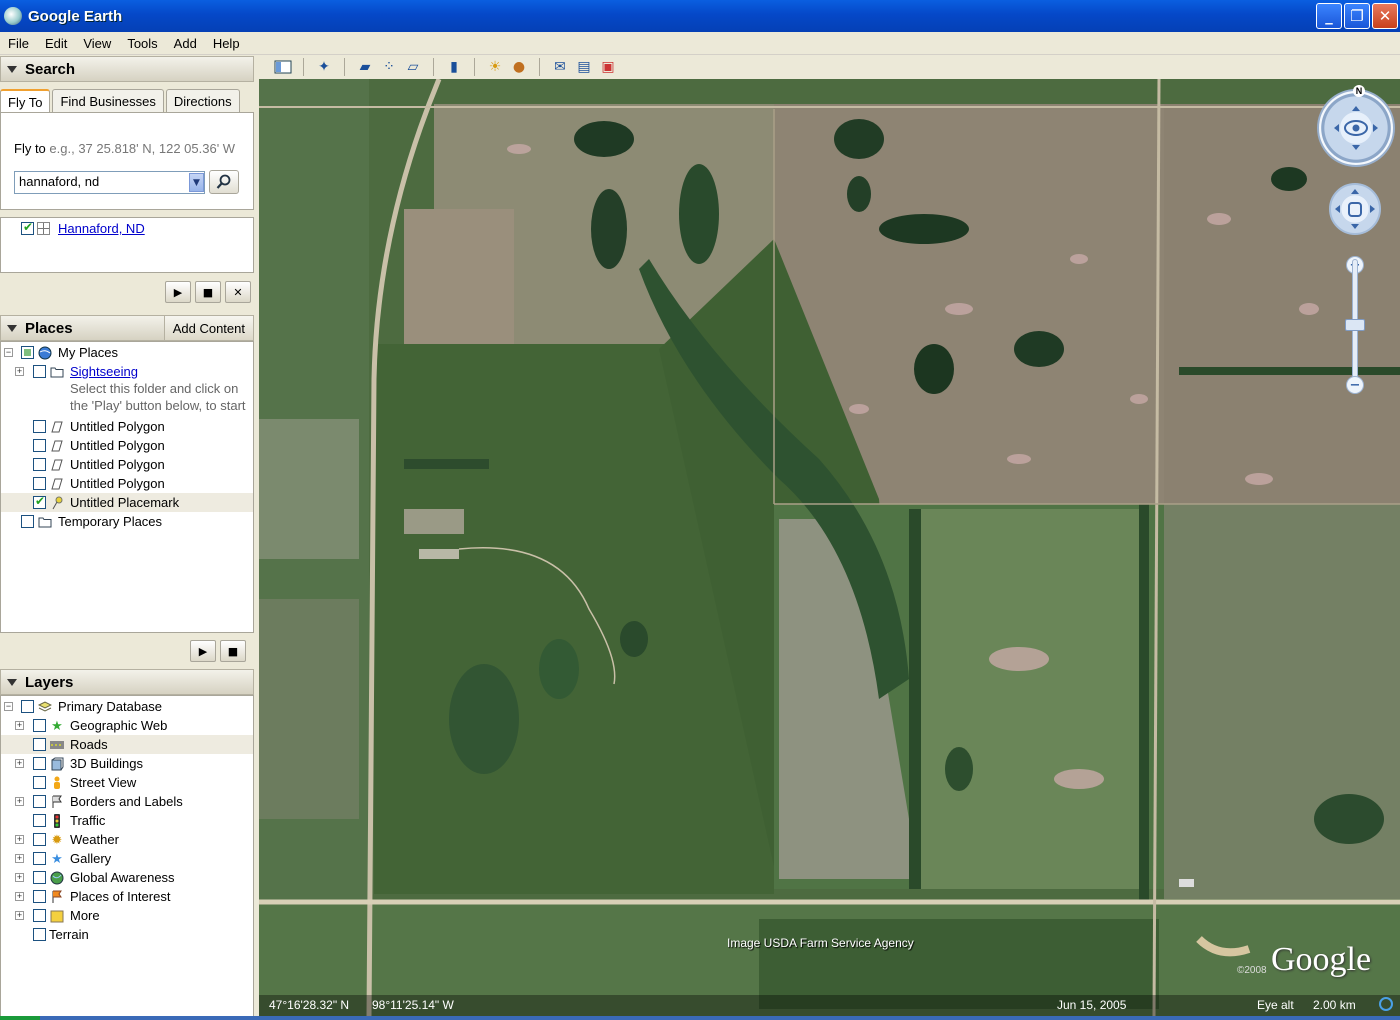 Image resolution: width=1400 pixels, height=1020 pixels. Describe the element at coordinates (208, 292) in the screenshot. I see `stop-button: ■` at that location.